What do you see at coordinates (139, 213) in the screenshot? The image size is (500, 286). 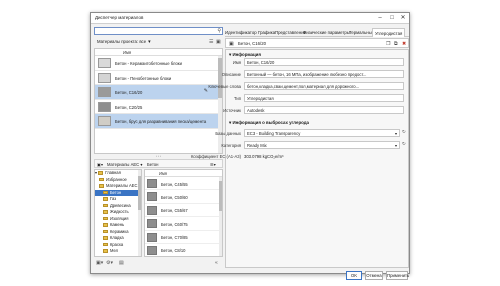 I see `tree-scrollbar` at bounding box center [139, 213].